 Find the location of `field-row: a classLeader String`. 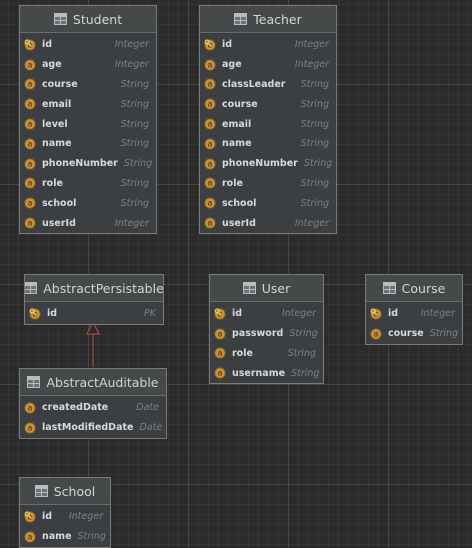

field-row: a classLeader String is located at coordinates (268, 85).